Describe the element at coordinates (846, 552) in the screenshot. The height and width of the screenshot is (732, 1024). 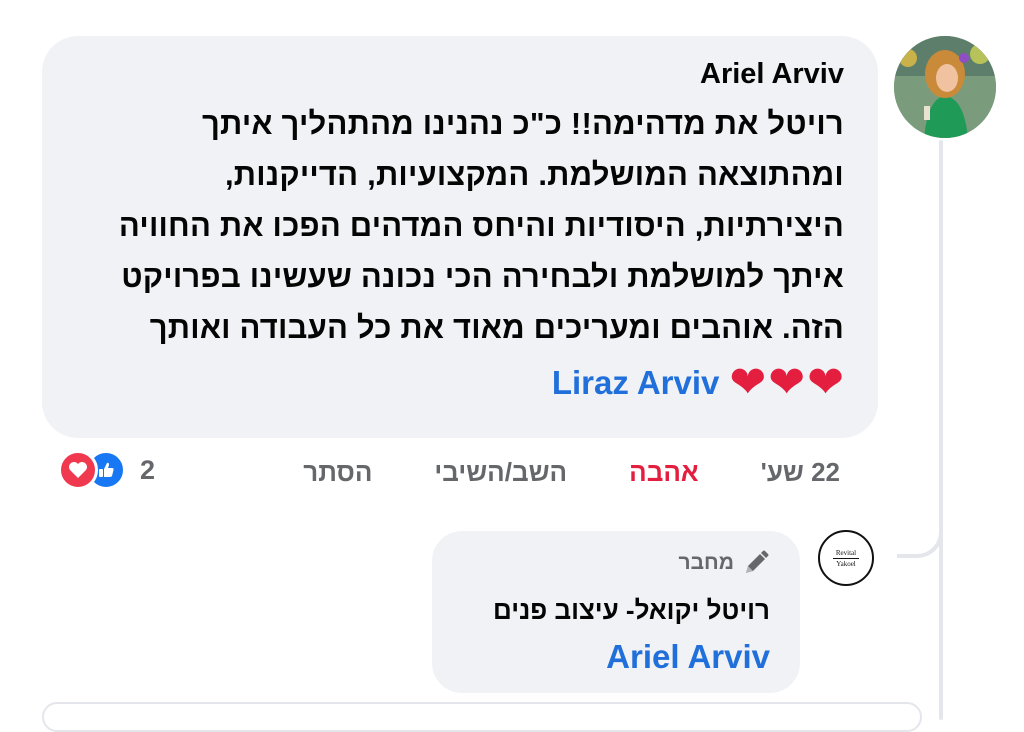
I see `avatar-logo-text: Revital` at that location.